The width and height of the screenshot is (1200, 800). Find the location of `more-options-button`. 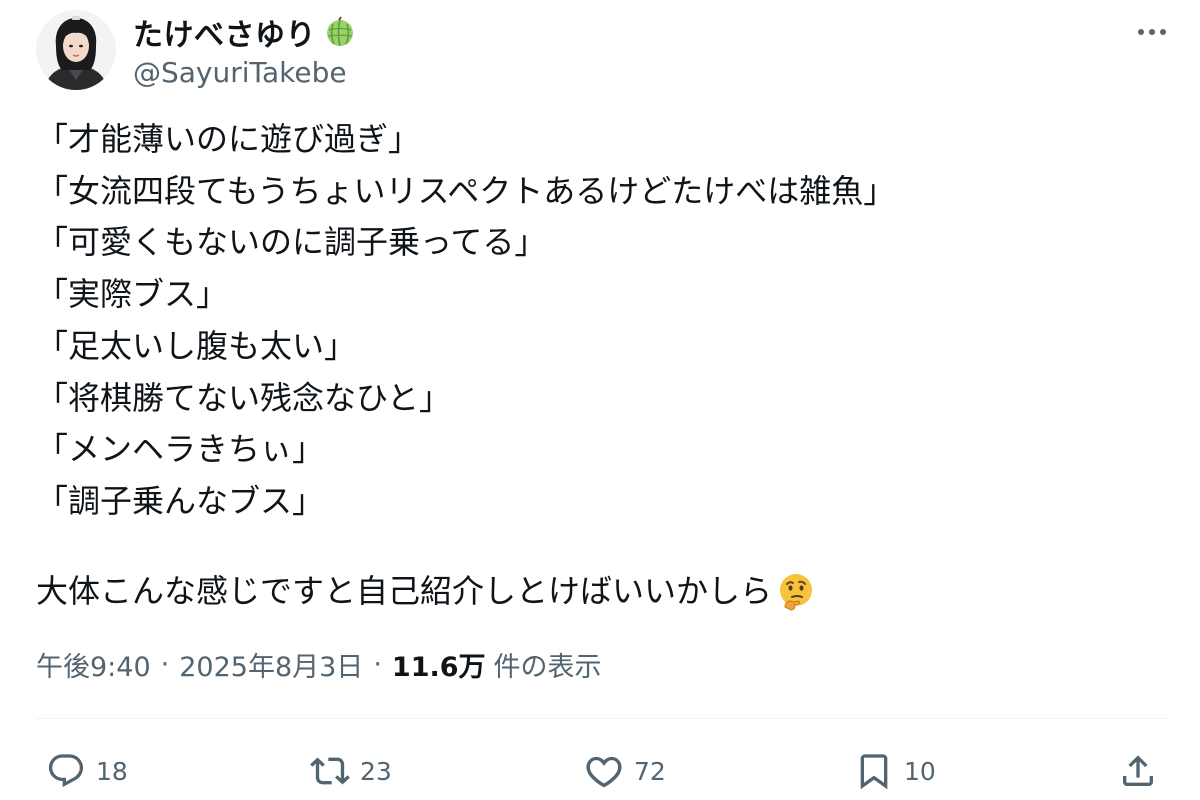

more-options-button is located at coordinates (1152, 32).